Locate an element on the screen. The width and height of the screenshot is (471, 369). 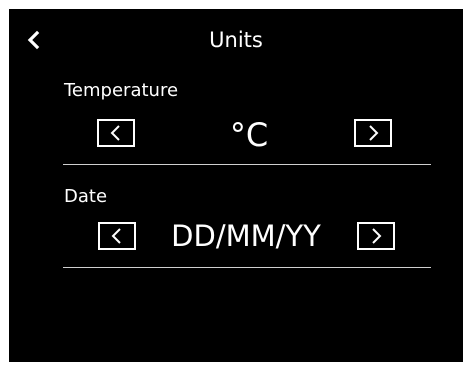
date-prev-button is located at coordinates (117, 236).